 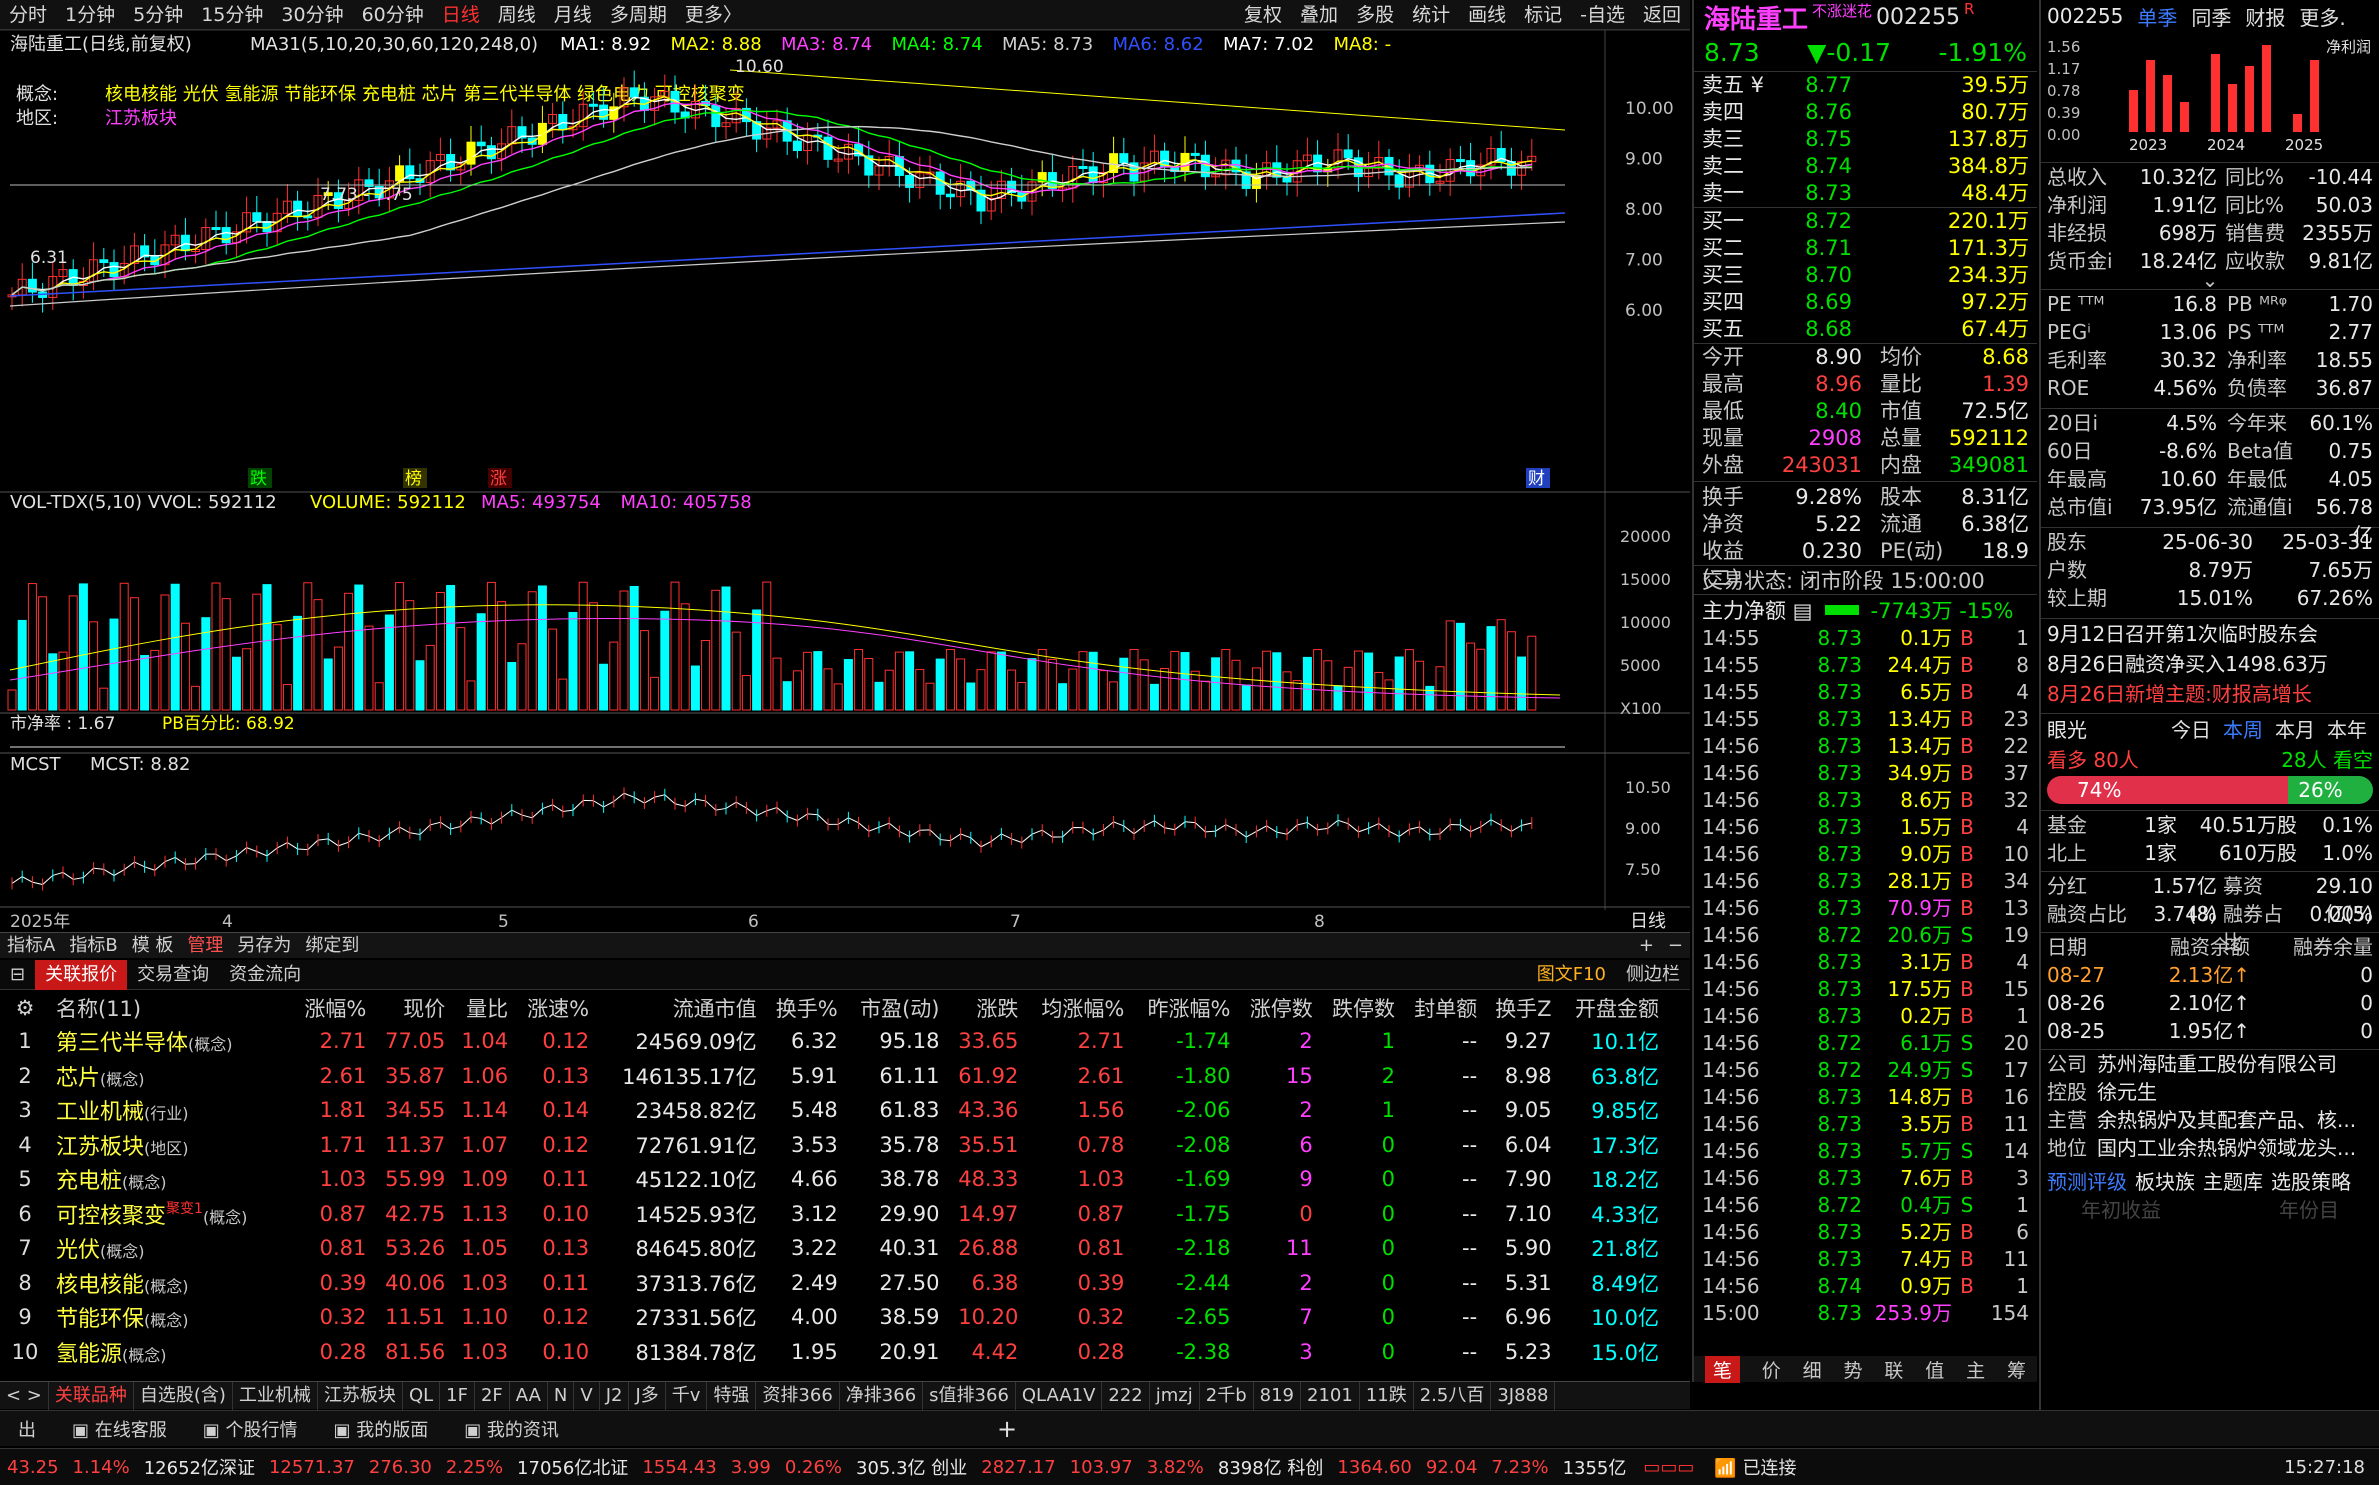 What do you see at coordinates (173, 1041) in the screenshot?
I see `sector-name: 第三代半导体(概念)` at bounding box center [173, 1041].